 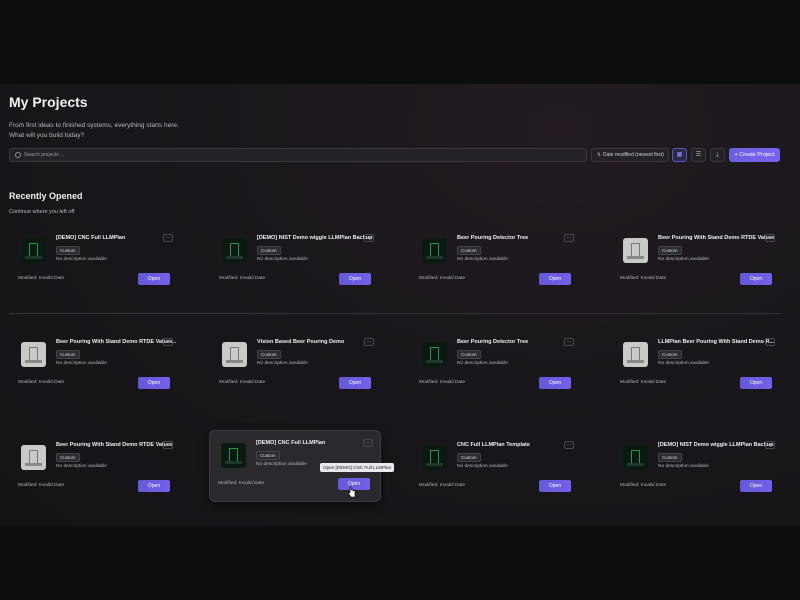 What do you see at coordinates (47, 135) in the screenshot?
I see `page-subtitle-line2: What will you build today?` at bounding box center [47, 135].